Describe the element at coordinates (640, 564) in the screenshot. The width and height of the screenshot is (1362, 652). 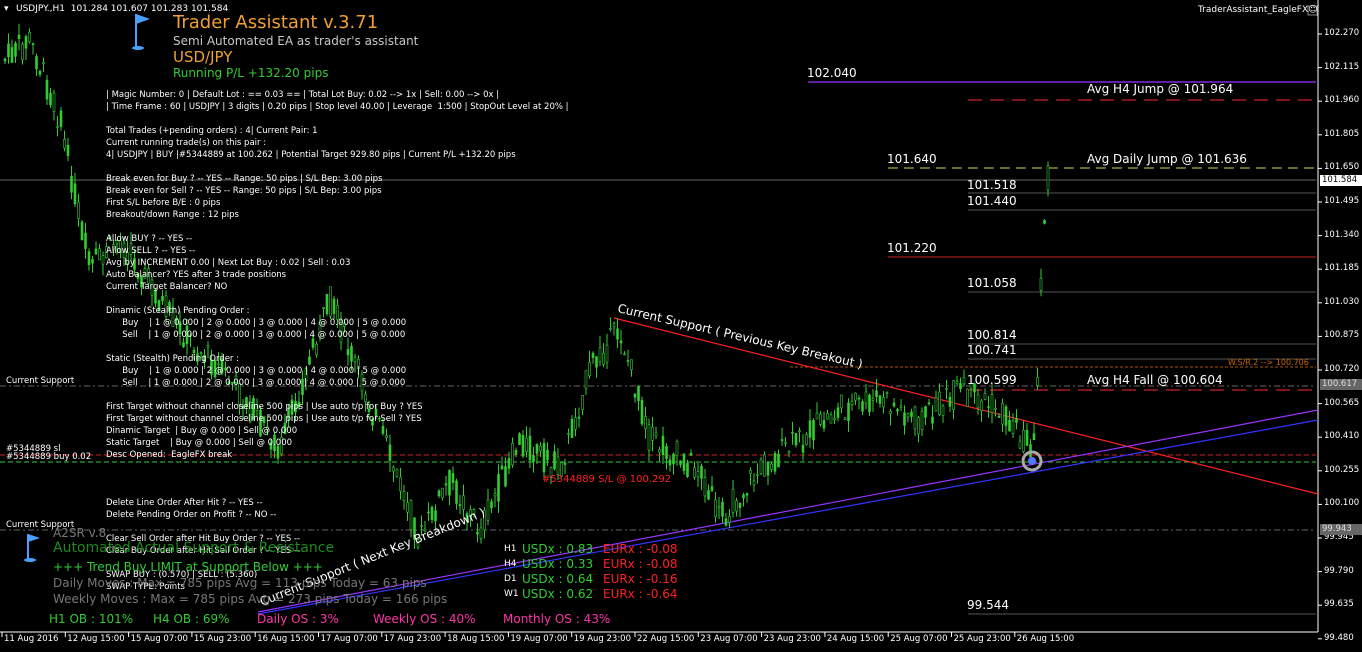
I see `strength-eur: EURx : -0.08` at that location.